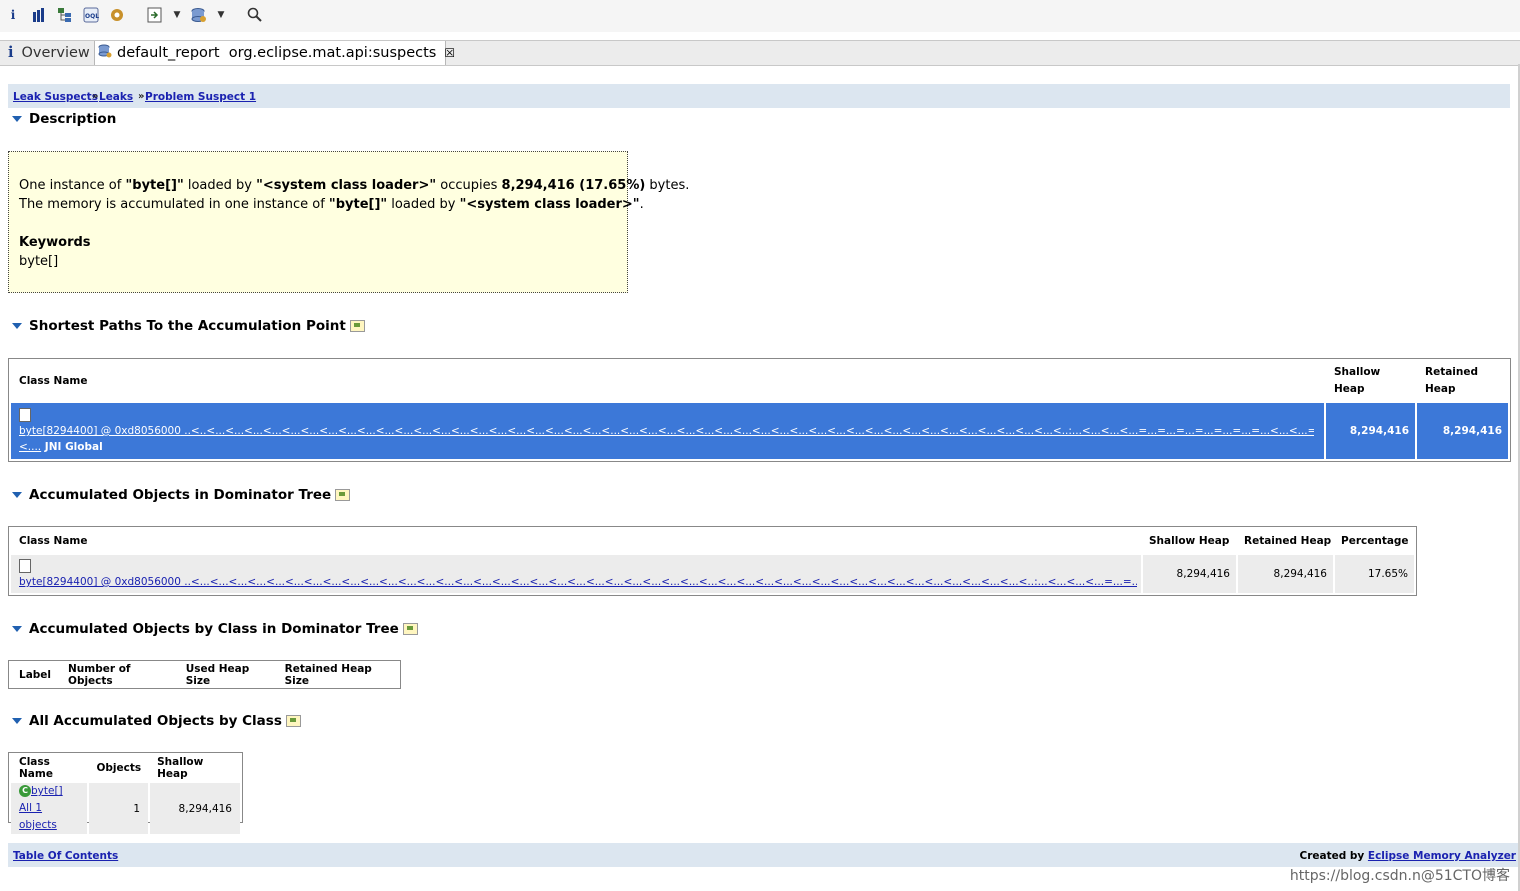 The image size is (1520, 891). What do you see at coordinates (72, 447) in the screenshot?
I see `gc-root-label: JNI Global` at bounding box center [72, 447].